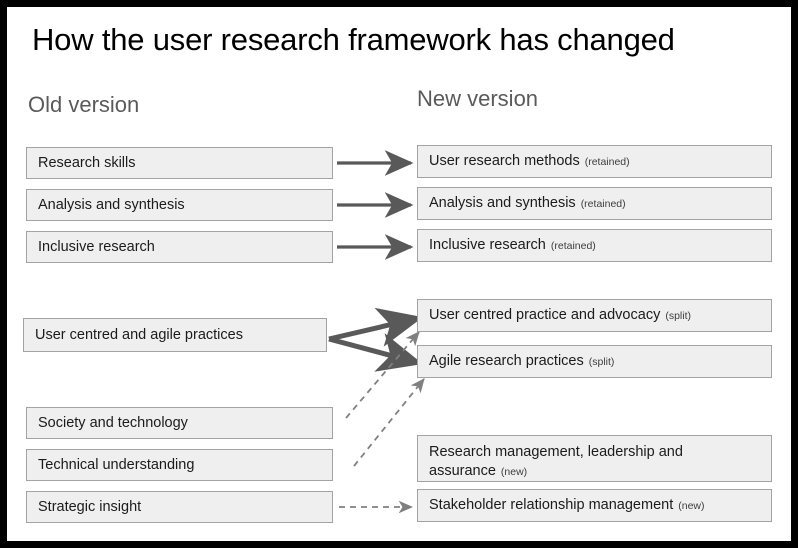 The image size is (798, 548). What do you see at coordinates (389, 422) in the screenshot?
I see `arrow-technical-understanding` at bounding box center [389, 422].